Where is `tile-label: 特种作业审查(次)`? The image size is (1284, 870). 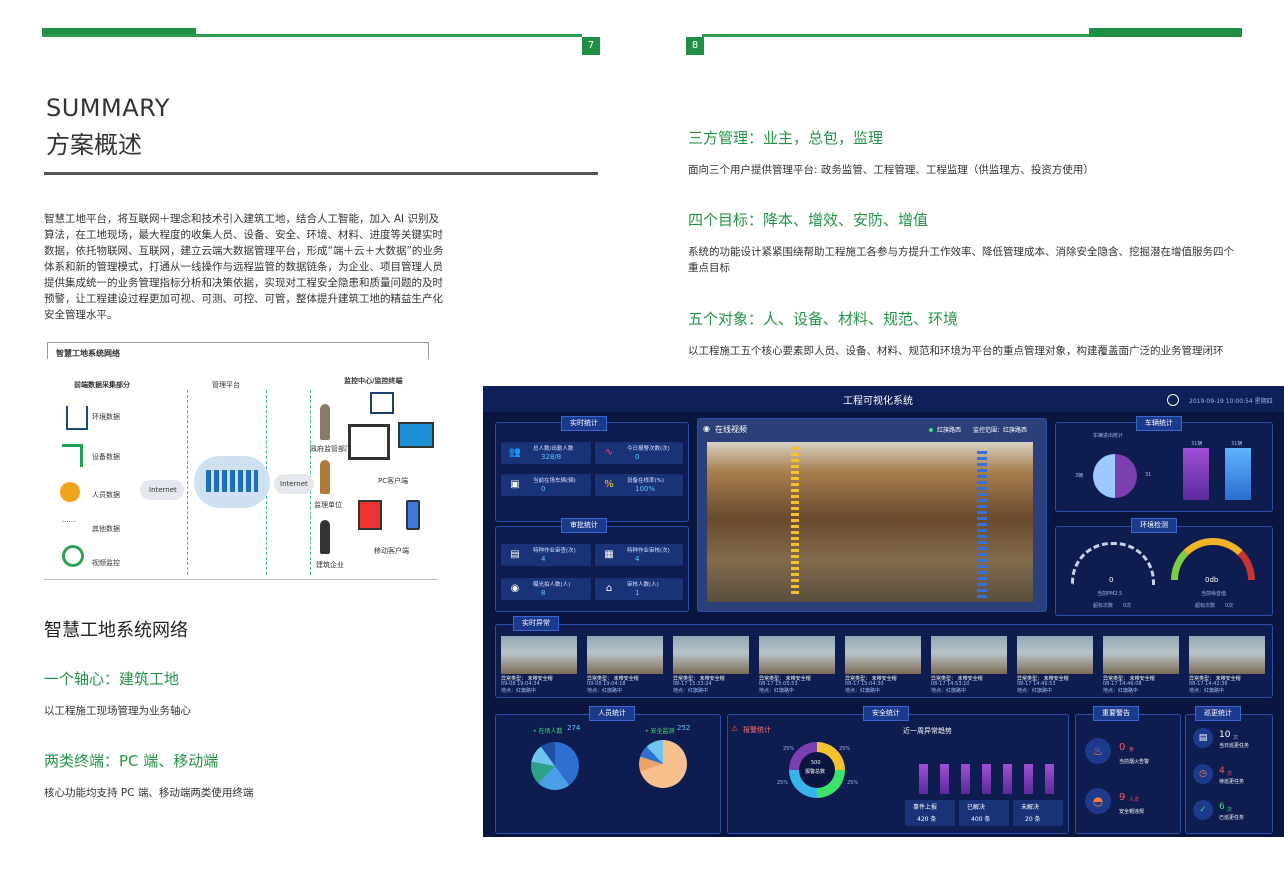 tile-label: 特种作业审查(次) is located at coordinates (554, 551).